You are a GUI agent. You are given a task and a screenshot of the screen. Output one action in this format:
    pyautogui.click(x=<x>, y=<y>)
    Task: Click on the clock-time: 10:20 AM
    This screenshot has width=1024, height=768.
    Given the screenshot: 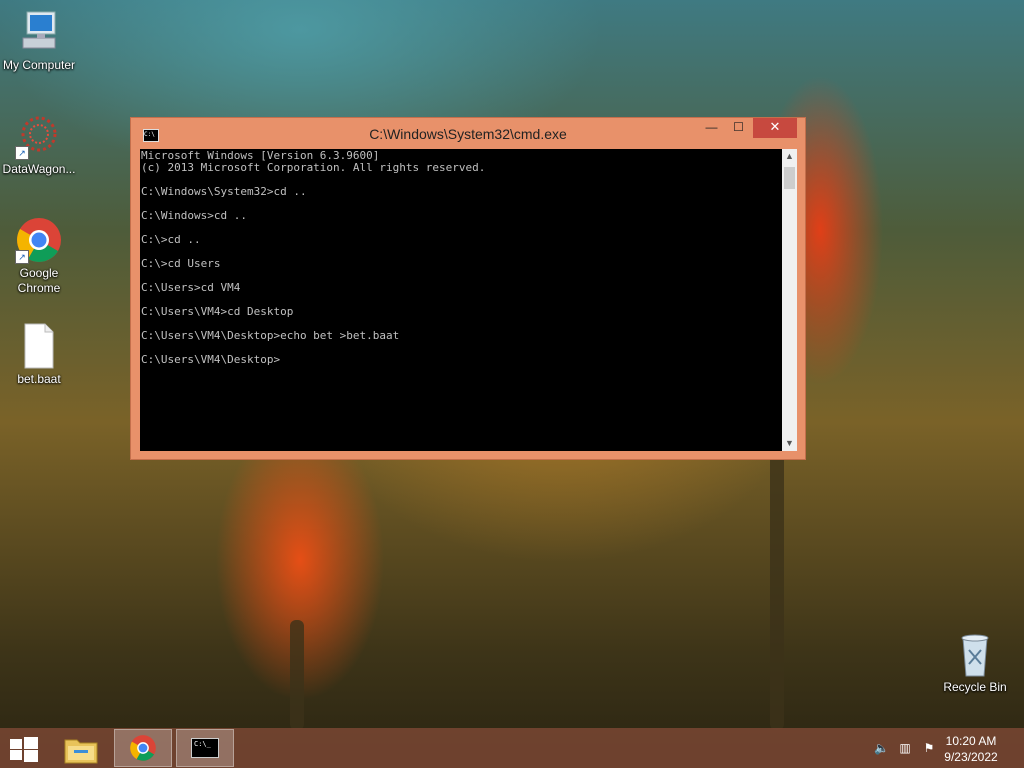 What is the action you would take?
    pyautogui.click(x=971, y=741)
    